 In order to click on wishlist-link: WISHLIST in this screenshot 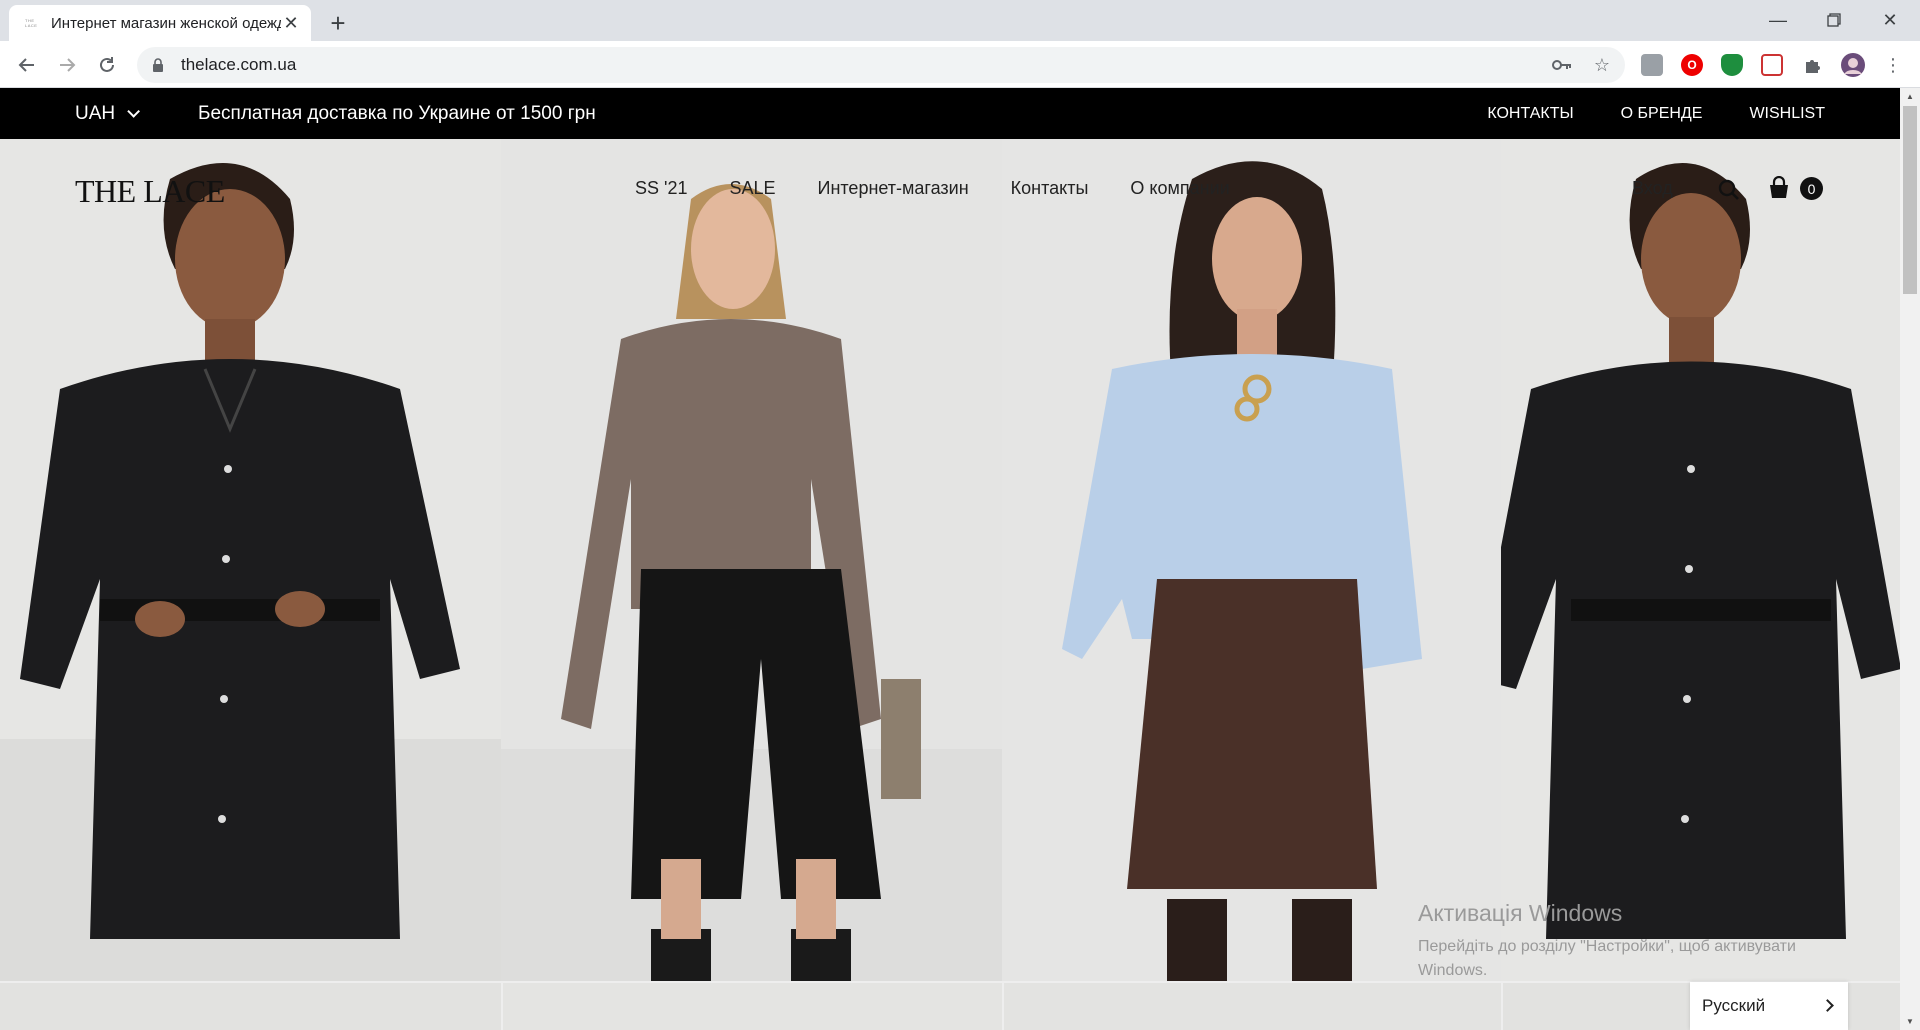, I will do `click(1787, 114)`.